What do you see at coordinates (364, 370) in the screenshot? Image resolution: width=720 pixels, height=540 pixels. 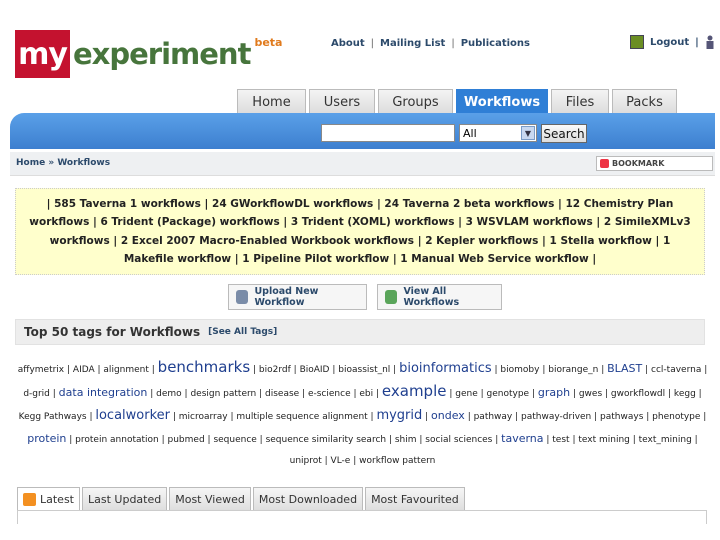 I see `tag-link: bioassist_nl` at bounding box center [364, 370].